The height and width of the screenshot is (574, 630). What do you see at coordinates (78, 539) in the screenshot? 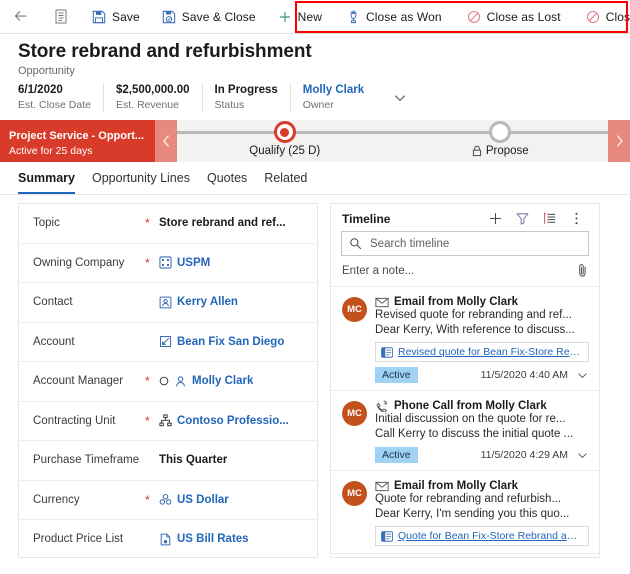
I see `field-label: Product Price List` at bounding box center [78, 539].